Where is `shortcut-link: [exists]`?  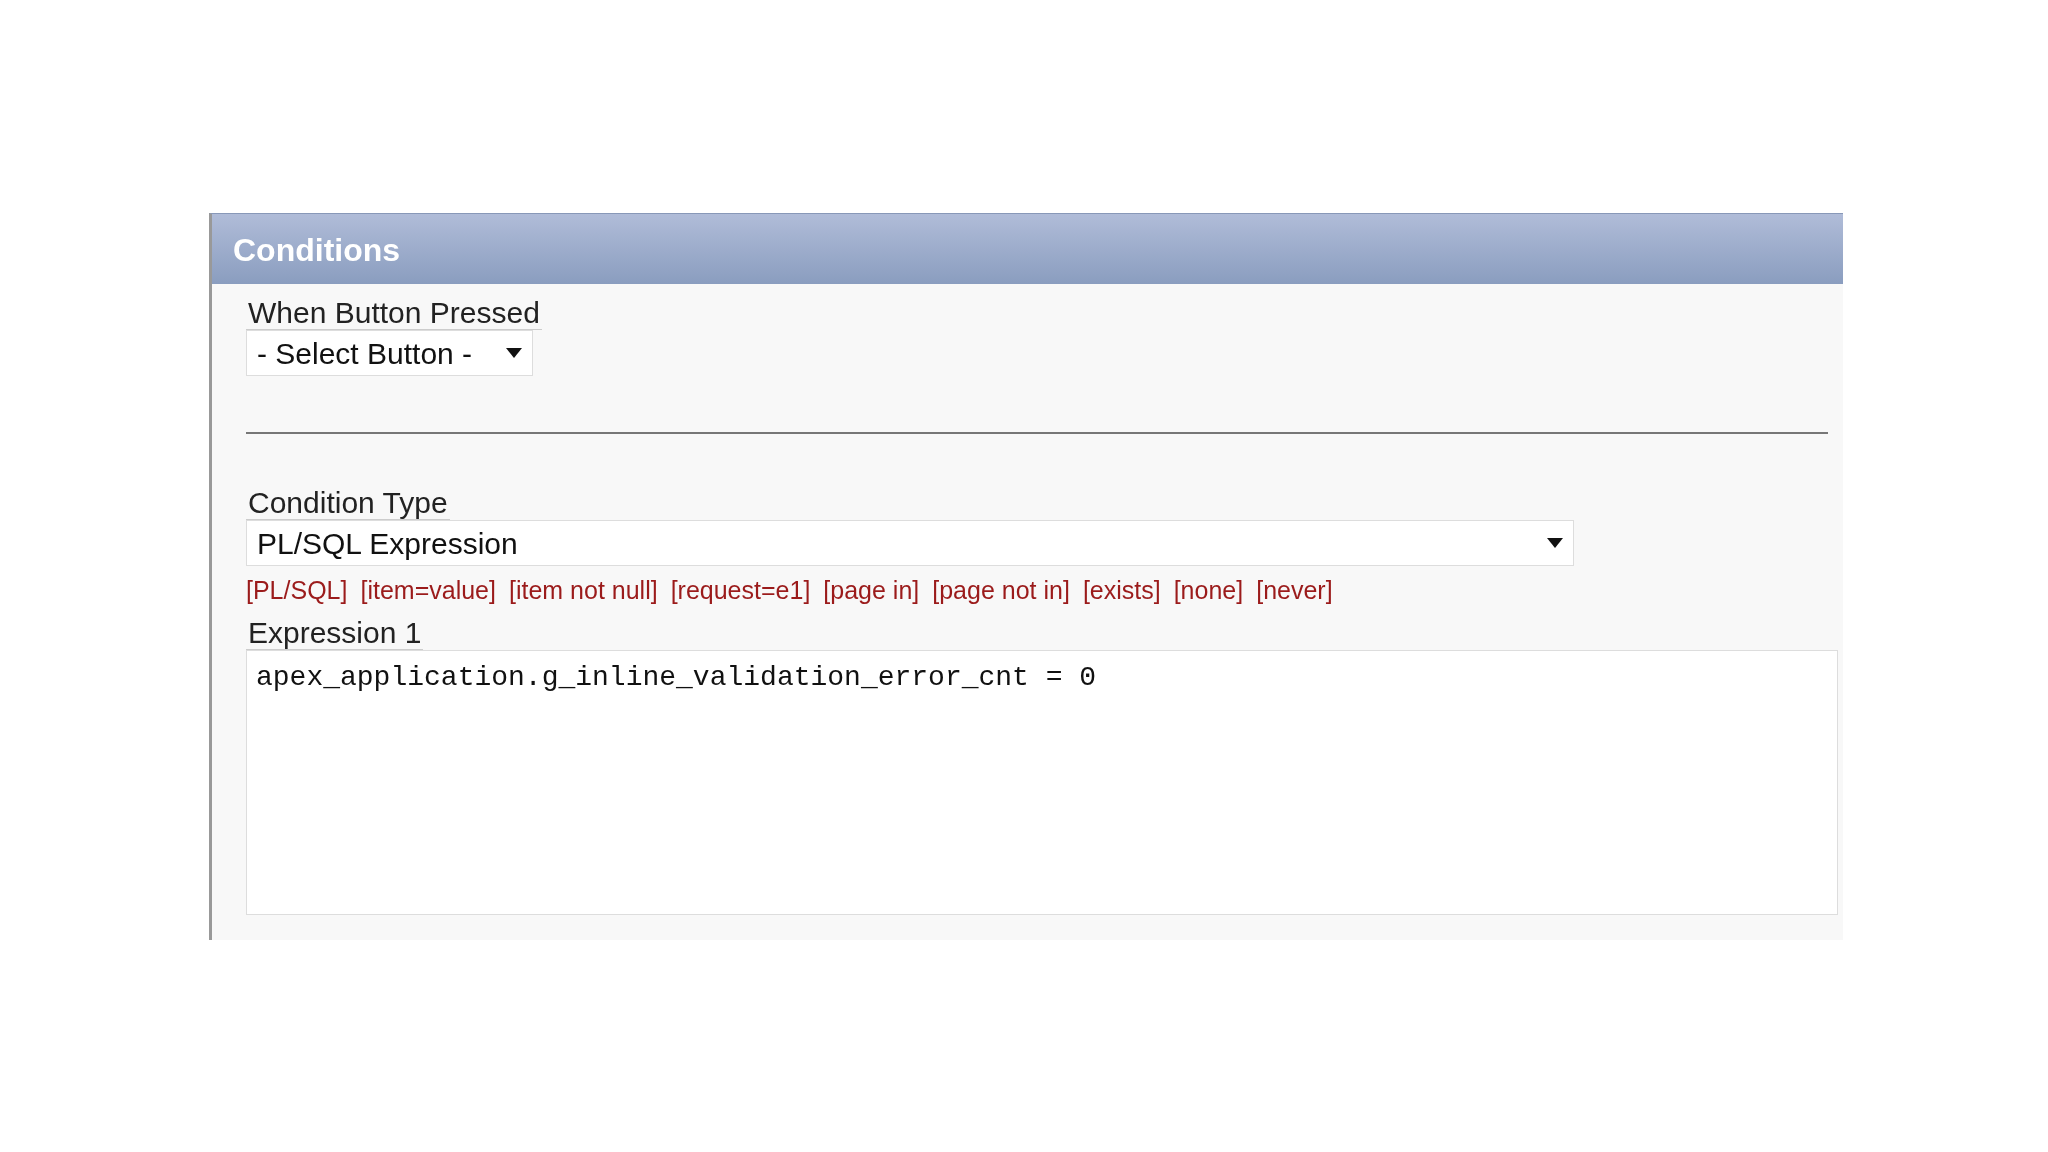 shortcut-link: [exists] is located at coordinates (1121, 591).